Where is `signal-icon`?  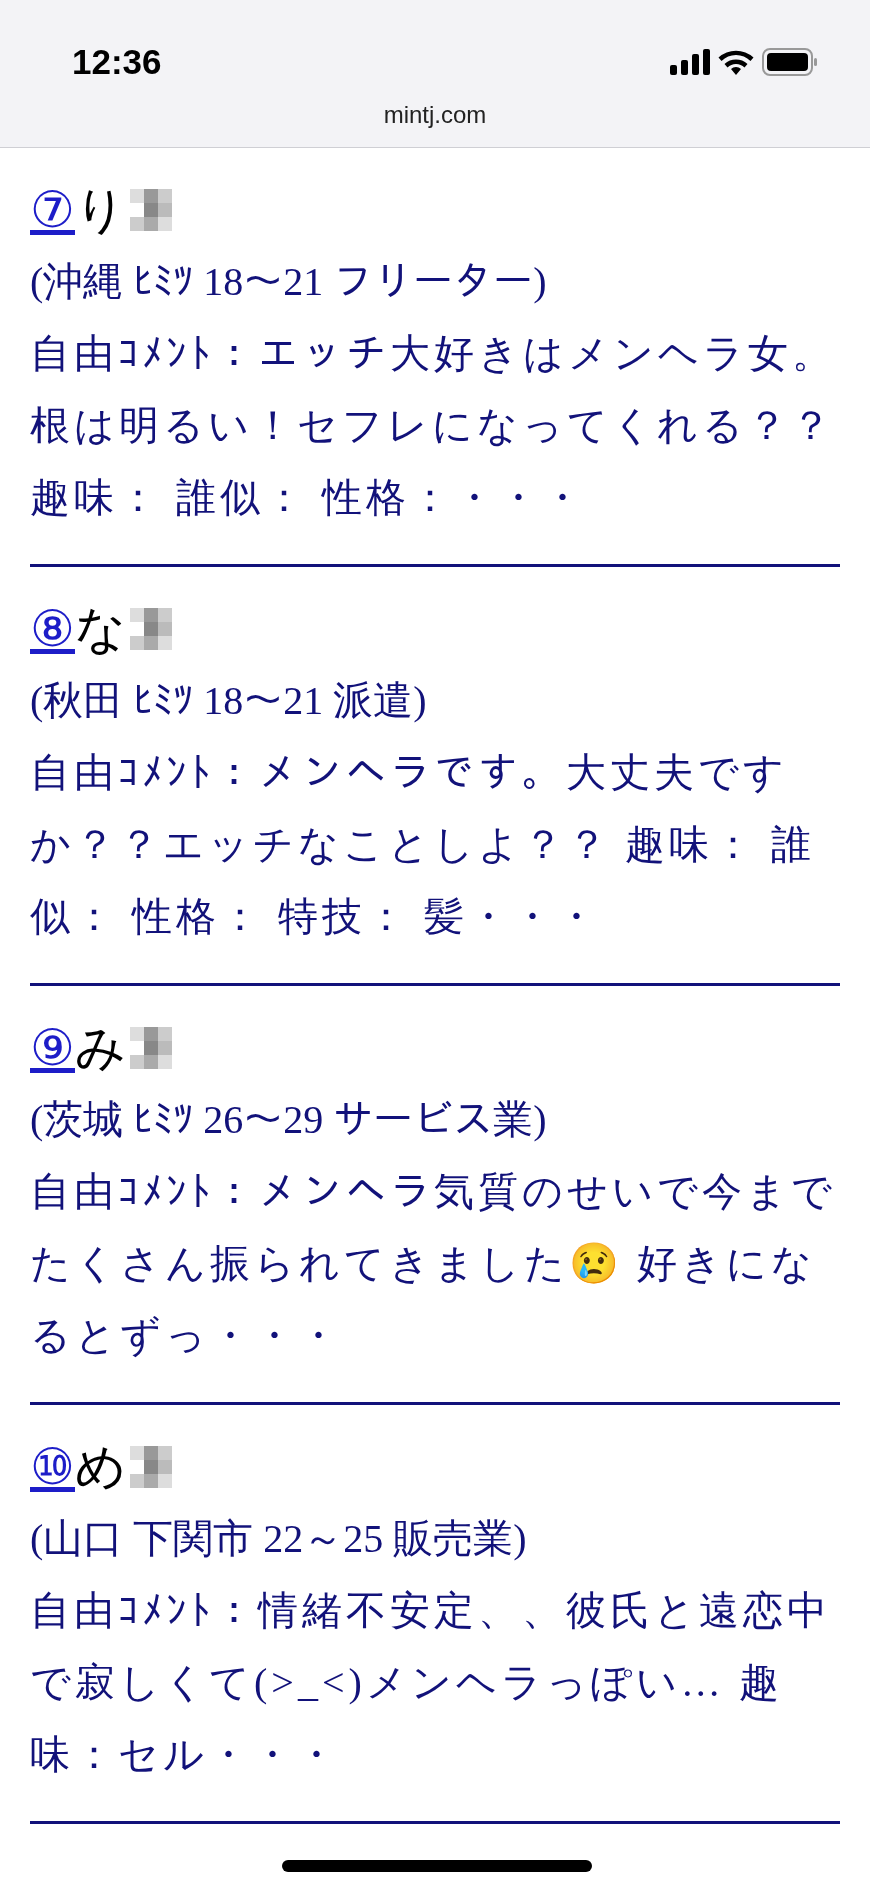 signal-icon is located at coordinates (690, 62).